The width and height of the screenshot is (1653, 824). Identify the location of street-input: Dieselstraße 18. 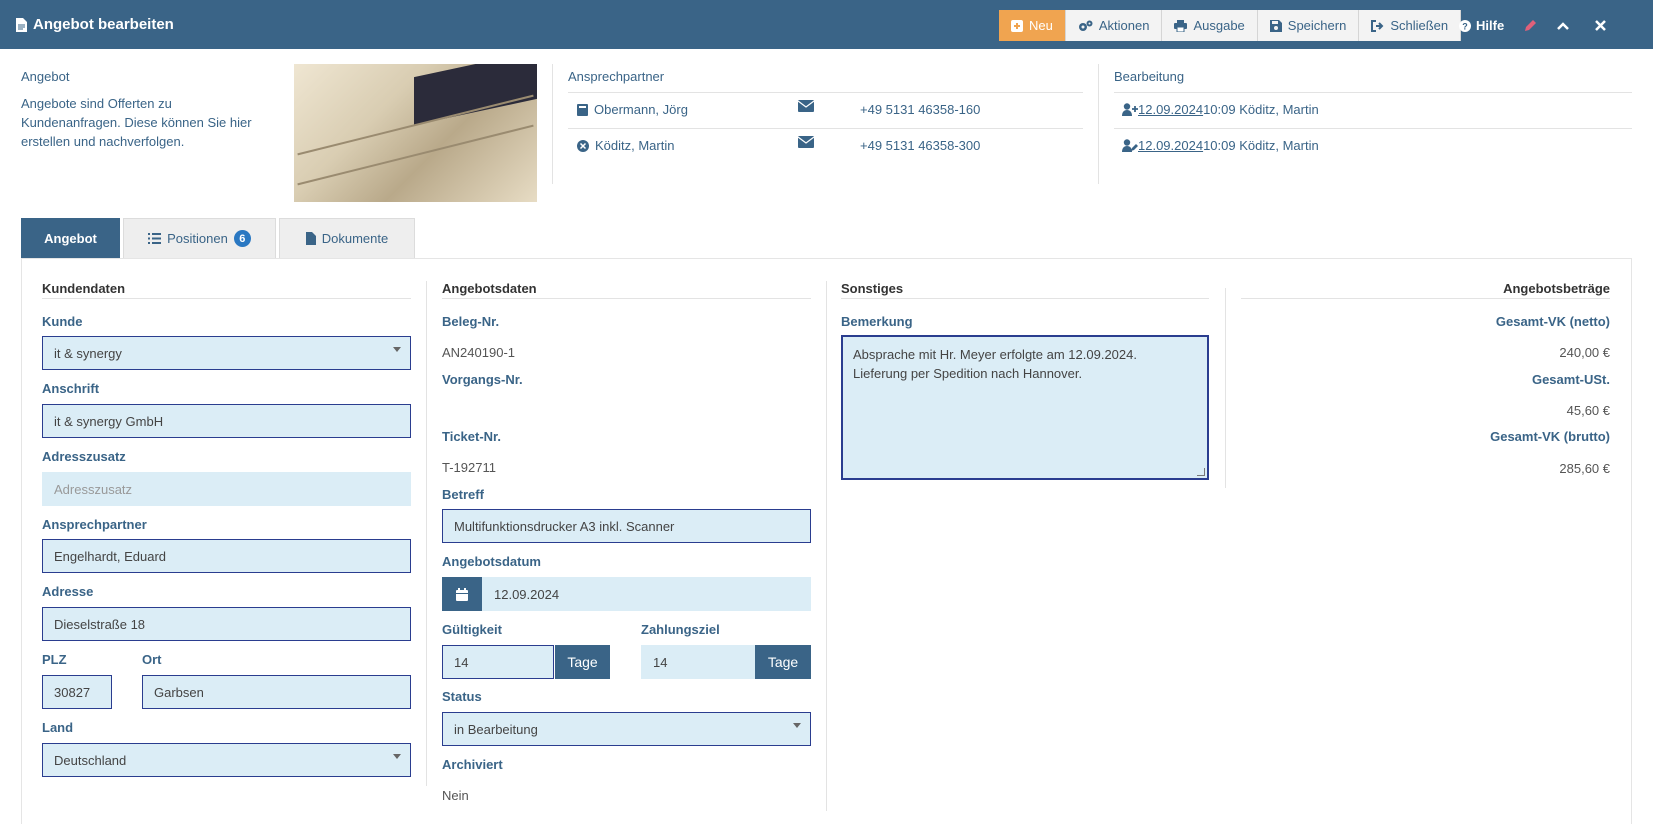
(226, 624).